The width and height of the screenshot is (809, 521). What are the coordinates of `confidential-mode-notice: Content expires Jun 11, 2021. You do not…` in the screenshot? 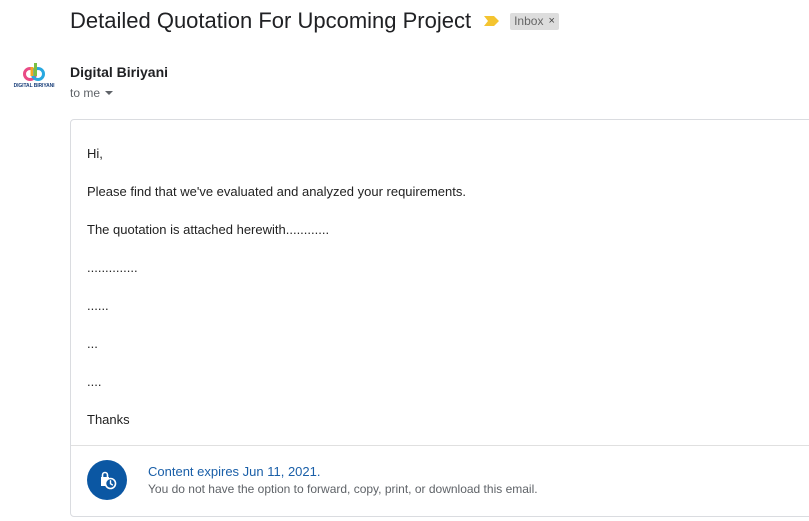 It's located at (312, 480).